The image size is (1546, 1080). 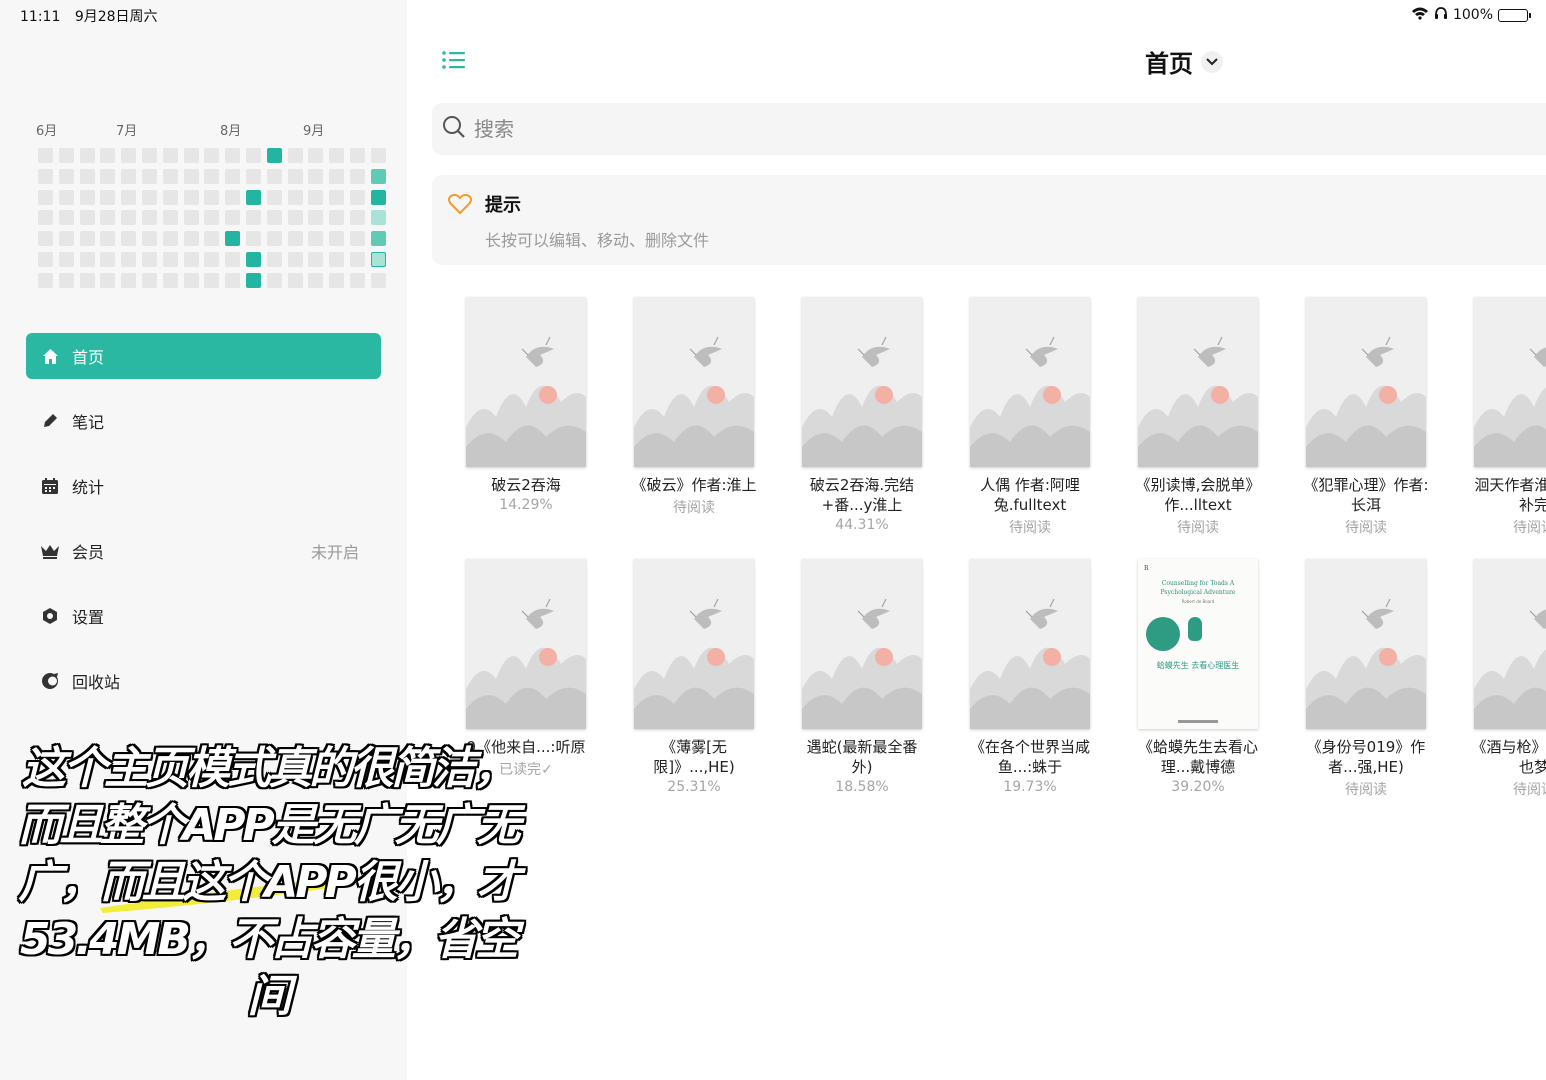 I want to click on tip-title: 提示, so click(x=503, y=205).